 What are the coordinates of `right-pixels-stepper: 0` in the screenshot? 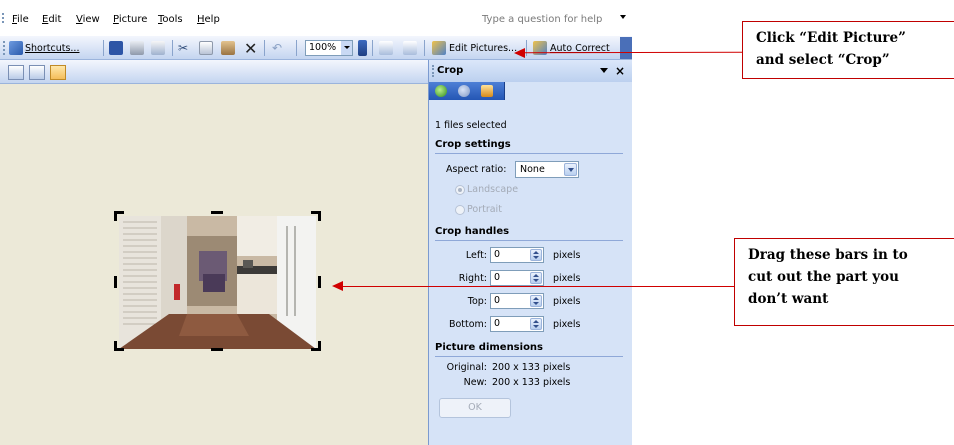 It's located at (517, 278).